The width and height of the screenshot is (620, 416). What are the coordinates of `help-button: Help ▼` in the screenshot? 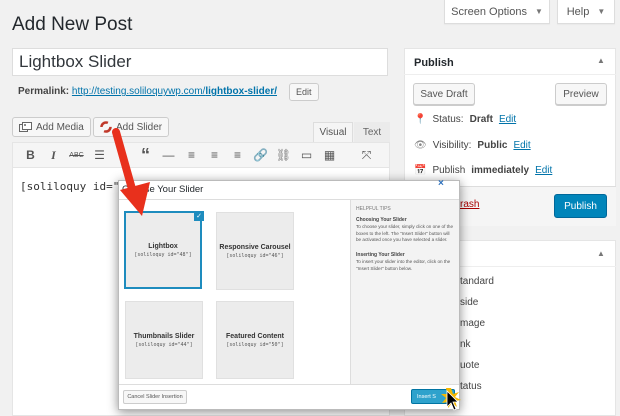 It's located at (586, 12).